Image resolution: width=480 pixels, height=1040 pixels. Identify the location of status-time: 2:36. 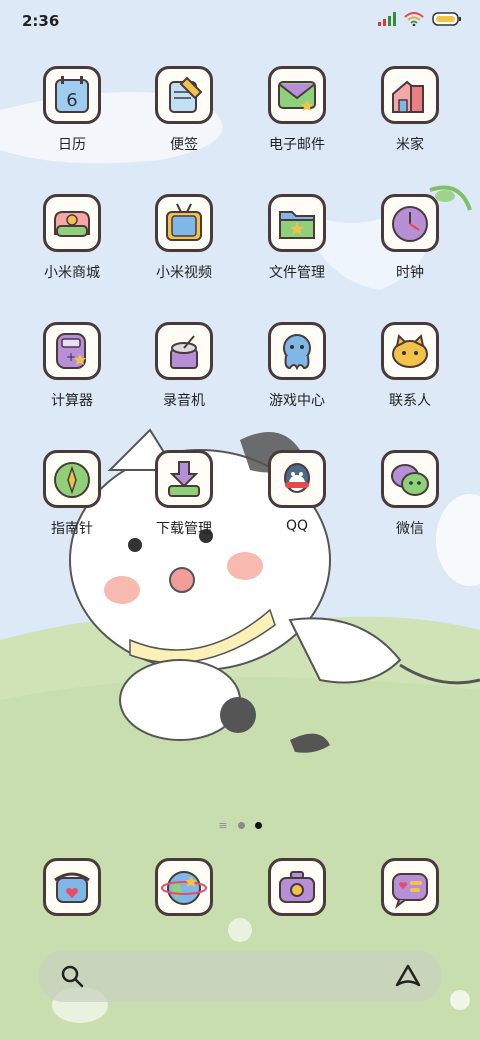
(41, 21).